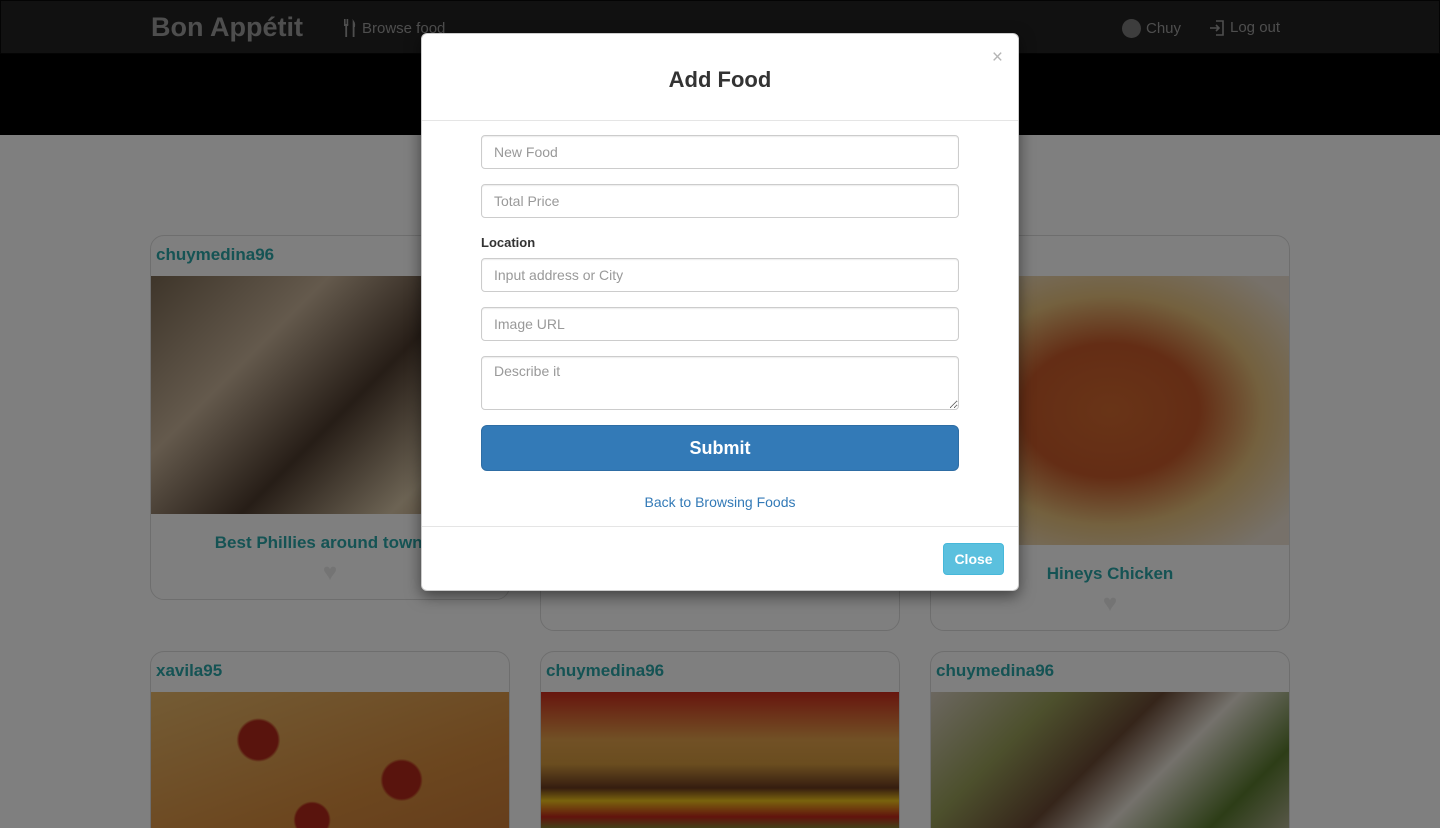 The height and width of the screenshot is (828, 1440). Describe the element at coordinates (720, 275) in the screenshot. I see `location-input` at that location.